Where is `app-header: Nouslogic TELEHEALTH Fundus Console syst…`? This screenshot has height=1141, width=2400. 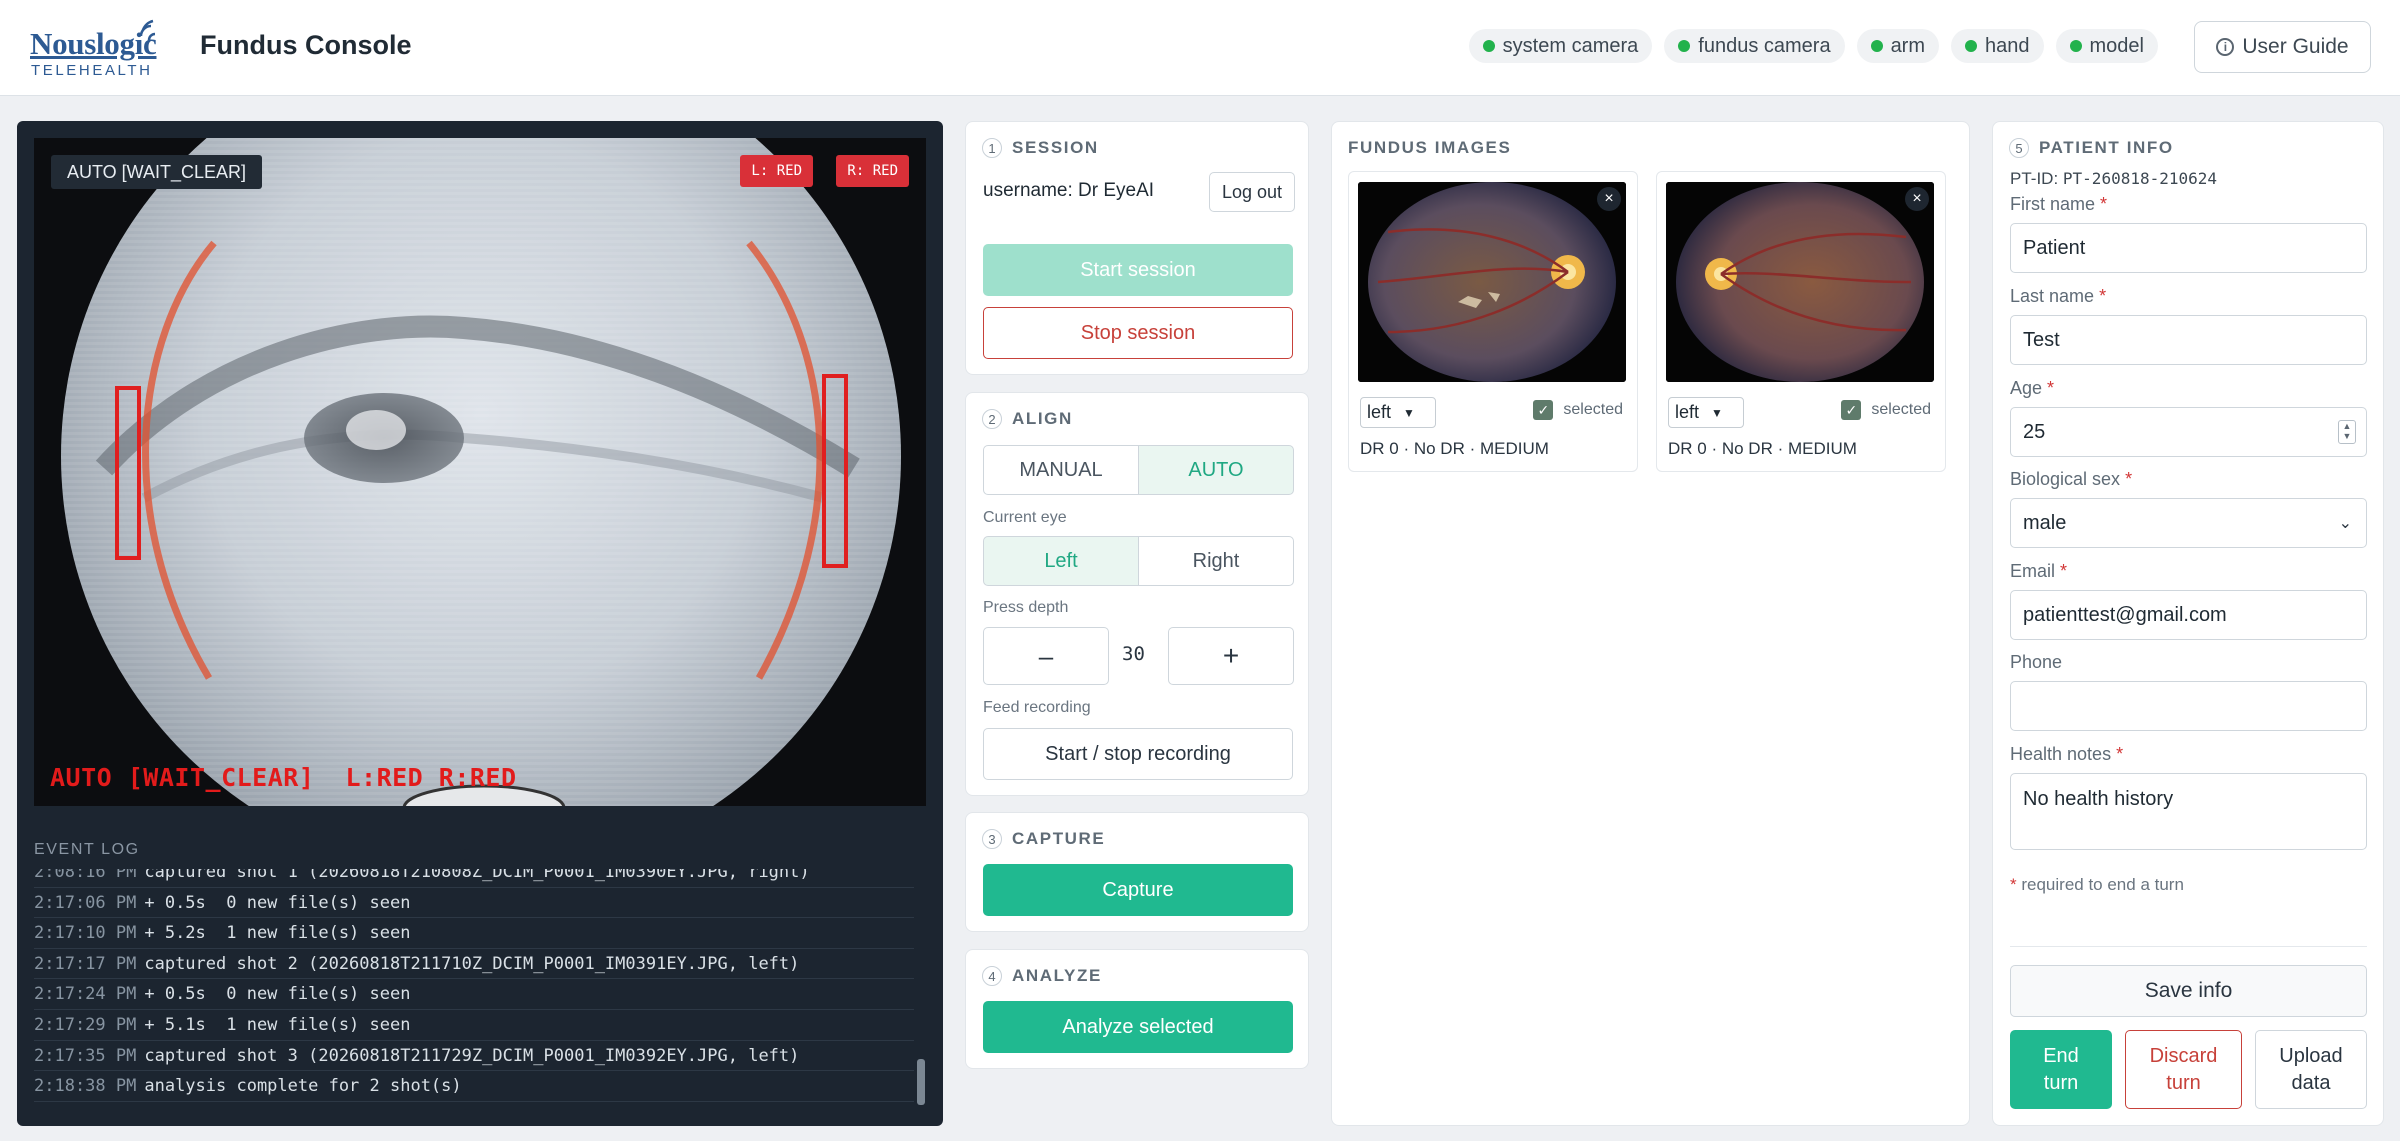
app-header: Nouslogic TELEHEALTH Fundus Console syst… is located at coordinates (1200, 48).